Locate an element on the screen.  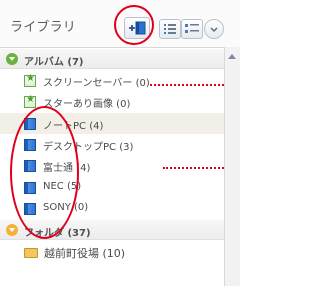
list-view-button is located at coordinates (170, 29).